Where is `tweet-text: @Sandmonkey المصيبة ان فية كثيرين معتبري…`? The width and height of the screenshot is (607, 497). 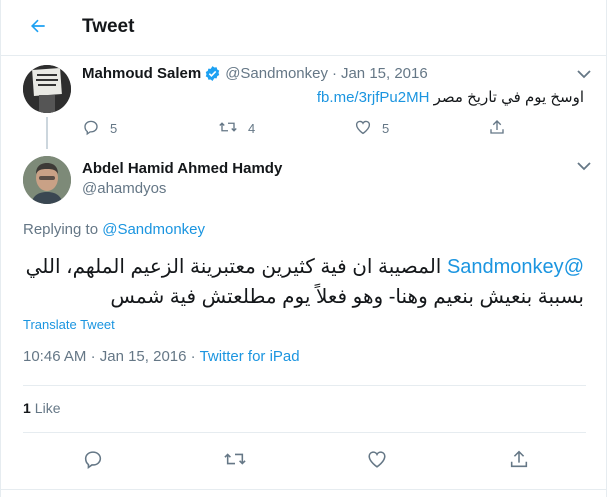
tweet-text: @Sandmonkey المصيبة ان فية كثيرين معتبري… is located at coordinates (302, 282).